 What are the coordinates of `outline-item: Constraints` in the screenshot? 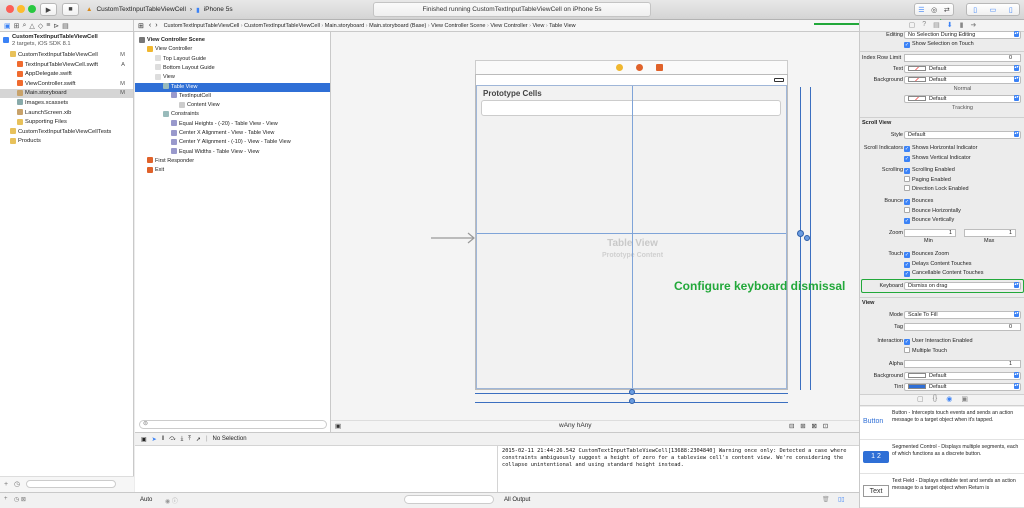 It's located at (181, 114).